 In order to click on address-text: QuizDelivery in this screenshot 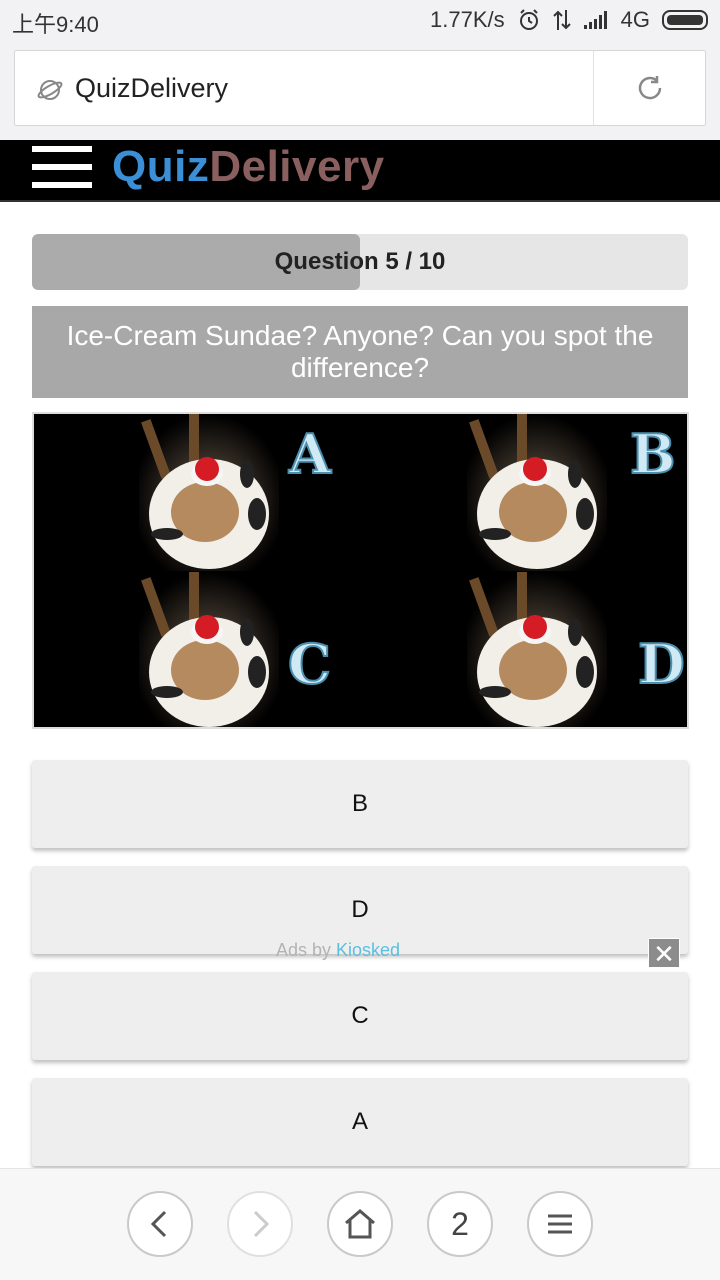, I will do `click(151, 88)`.